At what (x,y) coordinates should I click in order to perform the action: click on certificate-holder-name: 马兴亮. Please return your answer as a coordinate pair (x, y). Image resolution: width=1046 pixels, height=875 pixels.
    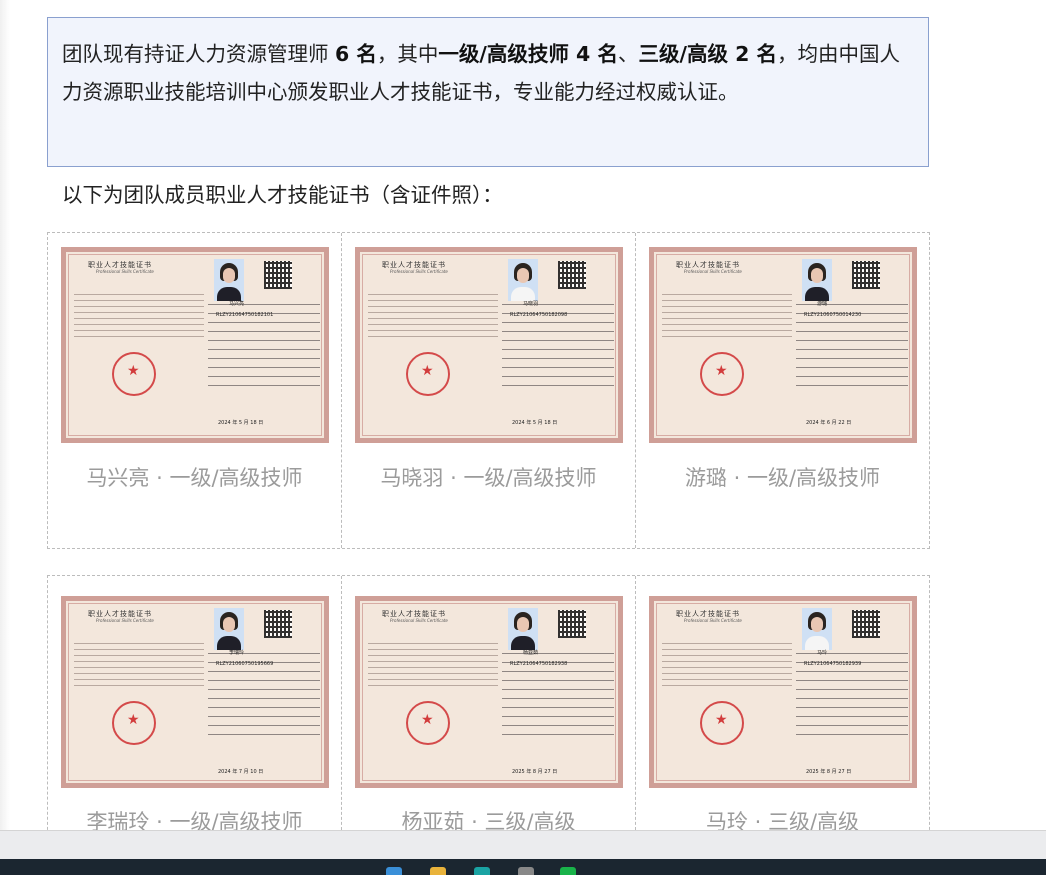
    Looking at the image, I should click on (237, 304).